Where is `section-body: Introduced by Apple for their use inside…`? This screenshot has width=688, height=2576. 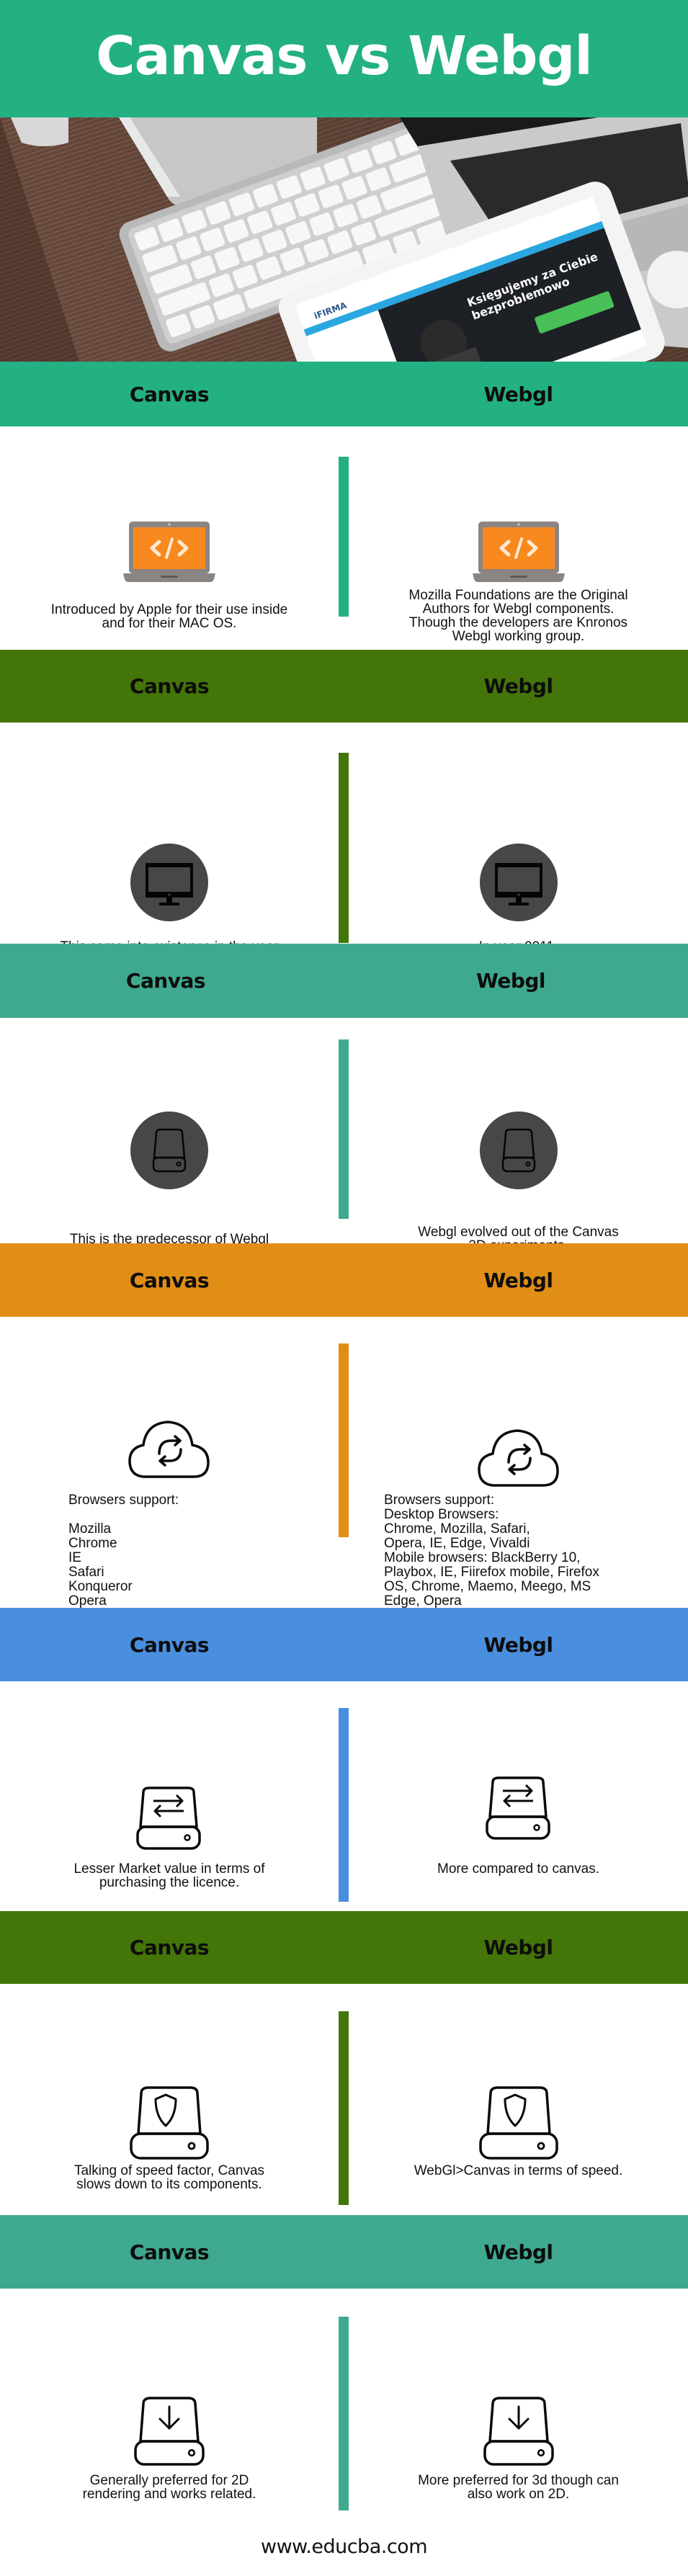
section-body: Introduced by Apple for their use inside… is located at coordinates (344, 538).